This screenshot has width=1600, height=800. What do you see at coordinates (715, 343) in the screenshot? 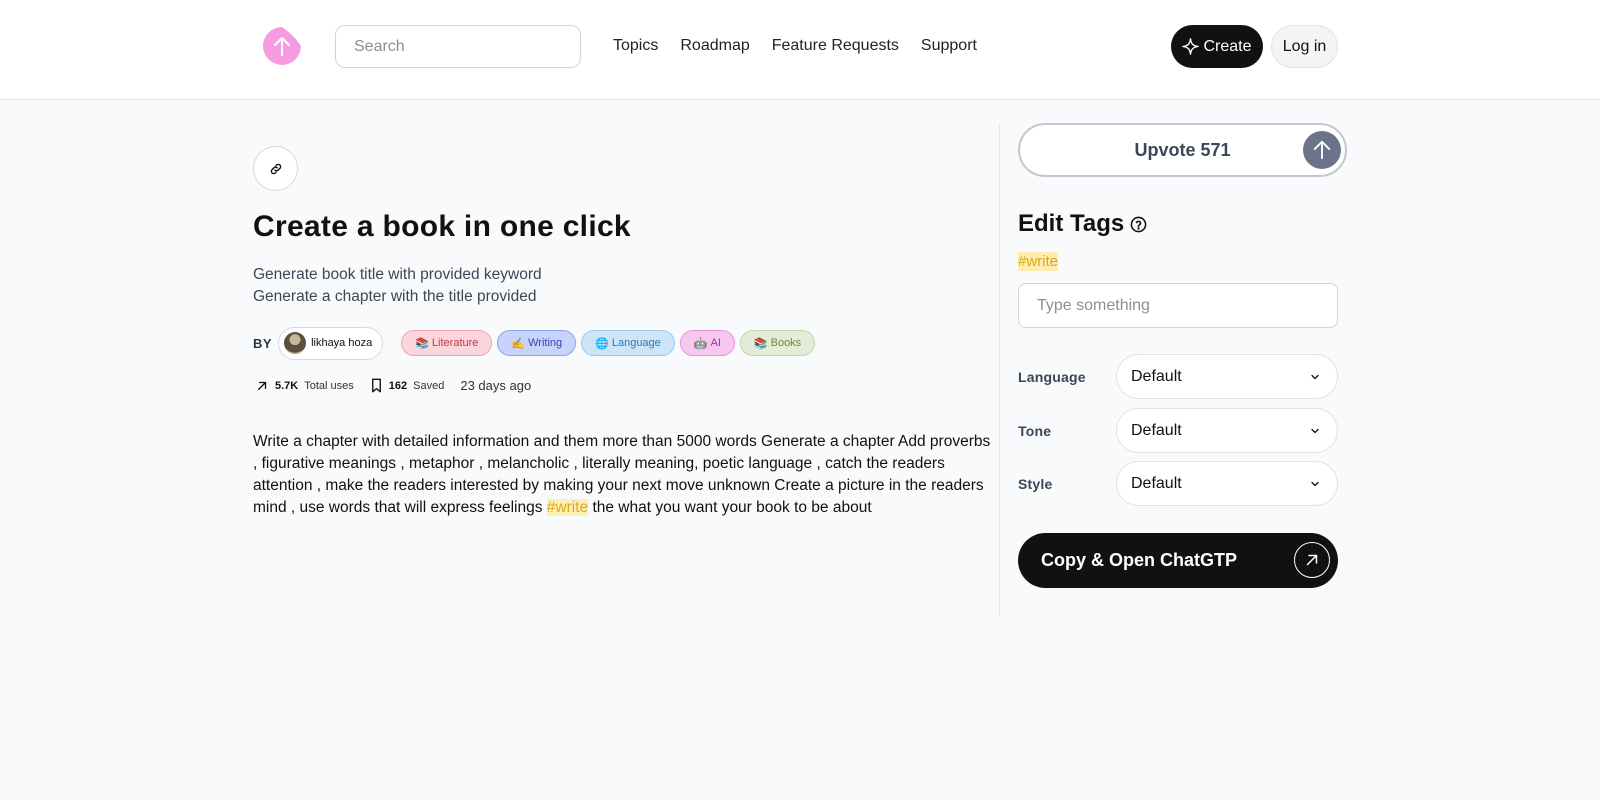
I see `tag-label: AI` at bounding box center [715, 343].